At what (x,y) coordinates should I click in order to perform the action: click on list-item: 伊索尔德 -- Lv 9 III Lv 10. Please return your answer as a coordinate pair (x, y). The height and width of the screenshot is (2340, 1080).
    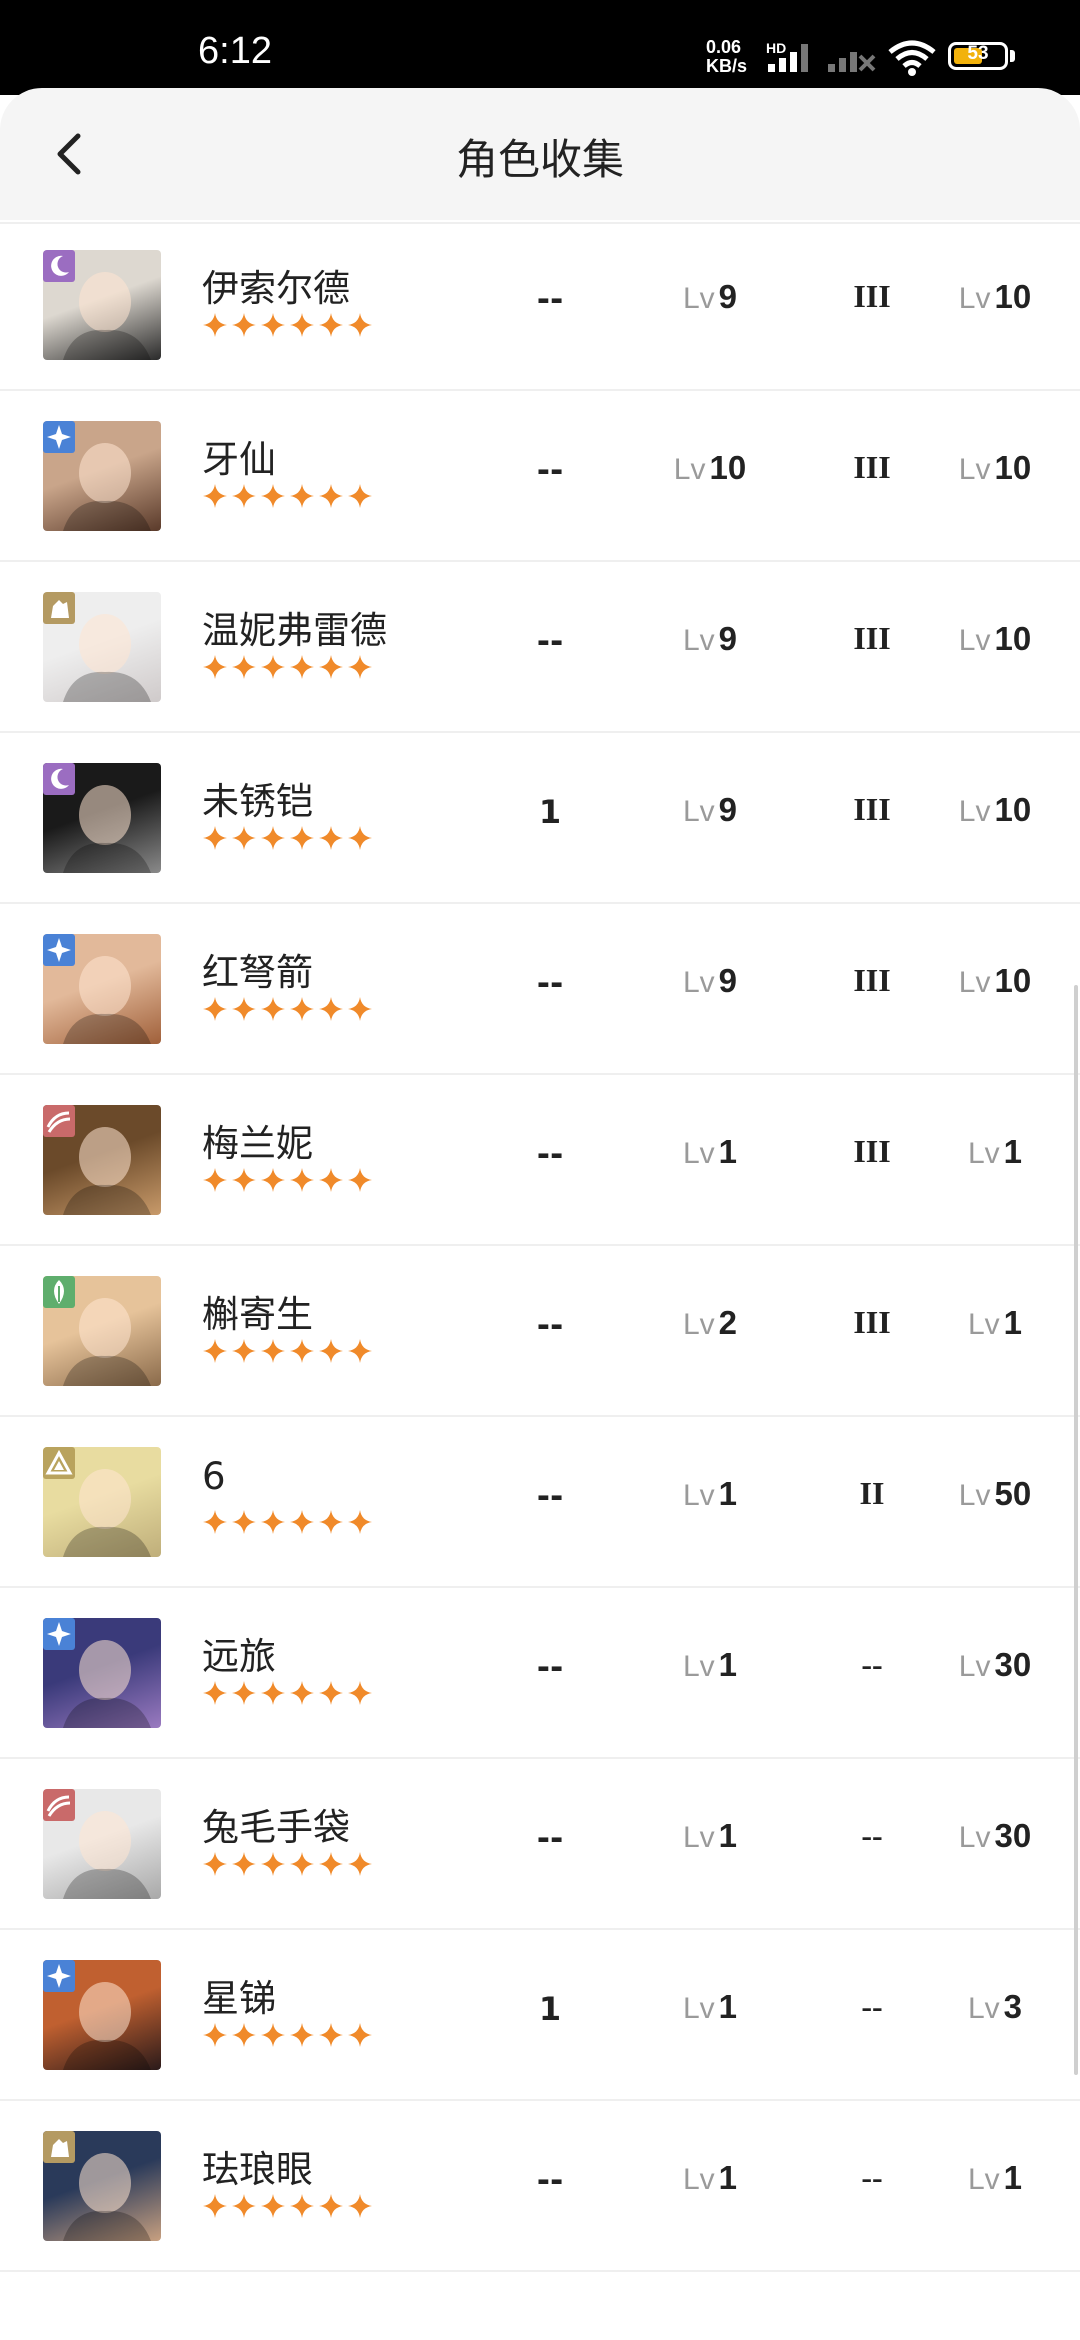
    Looking at the image, I should click on (540, 305).